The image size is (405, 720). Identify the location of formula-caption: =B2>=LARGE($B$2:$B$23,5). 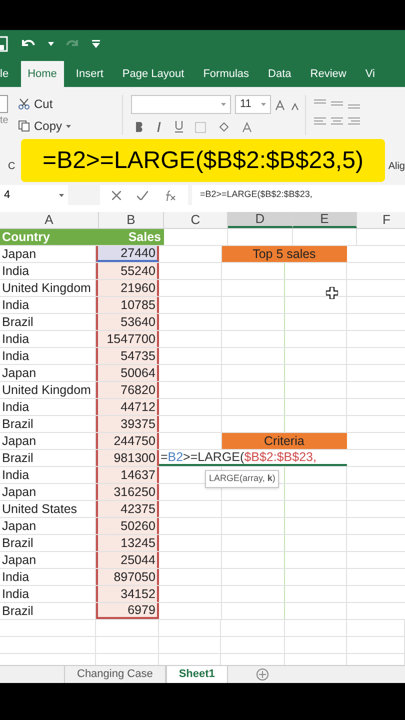
(203, 160).